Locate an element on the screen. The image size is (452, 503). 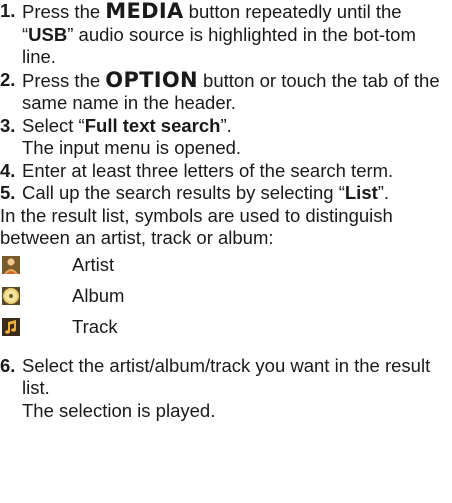
artist-icon is located at coordinates (11, 265).